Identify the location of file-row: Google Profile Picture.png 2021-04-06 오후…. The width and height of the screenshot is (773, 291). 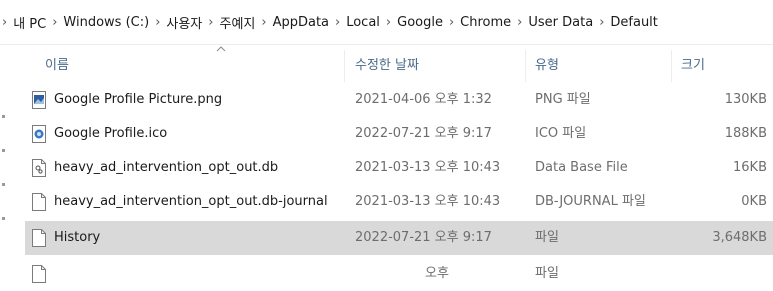
(399, 100).